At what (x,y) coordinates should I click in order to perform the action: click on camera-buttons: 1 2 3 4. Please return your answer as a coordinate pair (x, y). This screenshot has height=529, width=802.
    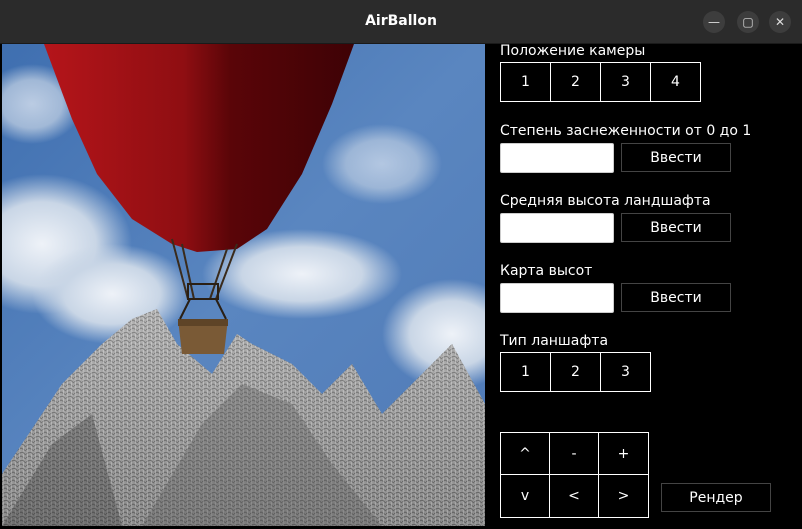
    Looking at the image, I should click on (600, 82).